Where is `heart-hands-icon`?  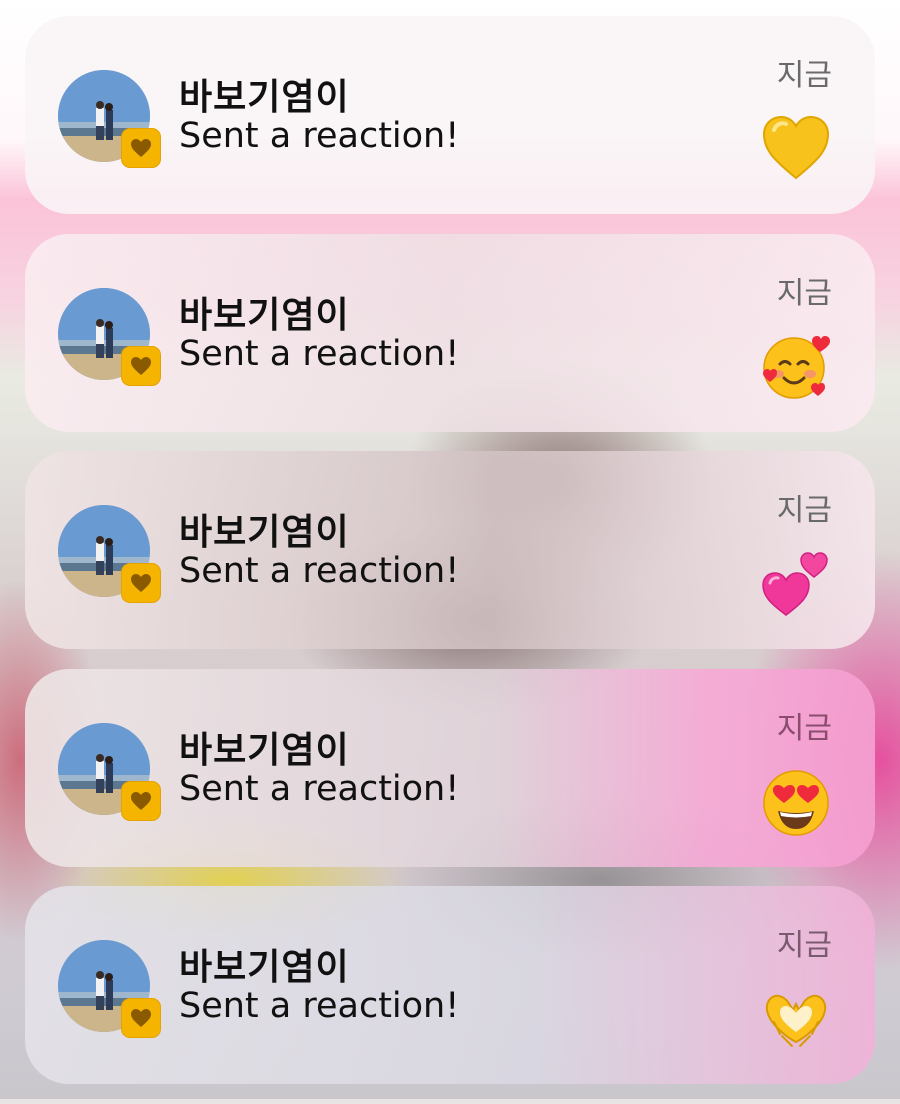
heart-hands-icon is located at coordinates (796, 1018).